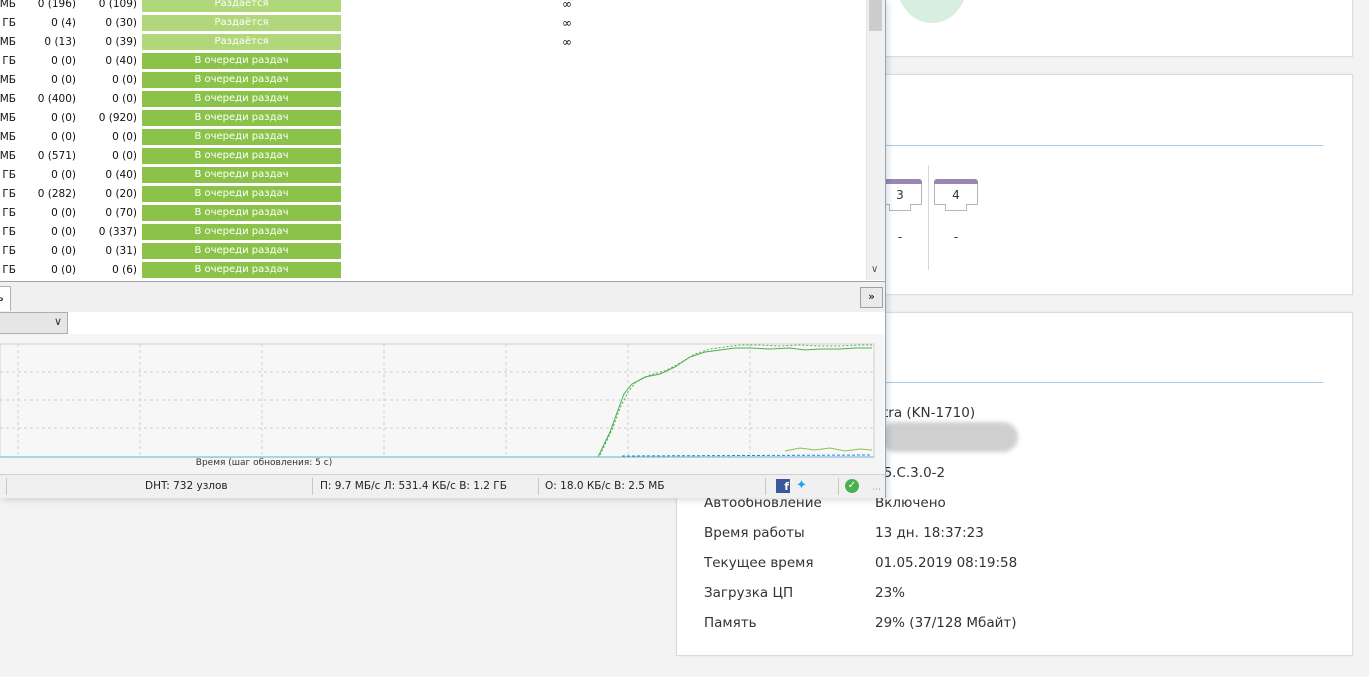 The height and width of the screenshot is (677, 1369). I want to click on details-tab-bar: ь », so click(442, 297).